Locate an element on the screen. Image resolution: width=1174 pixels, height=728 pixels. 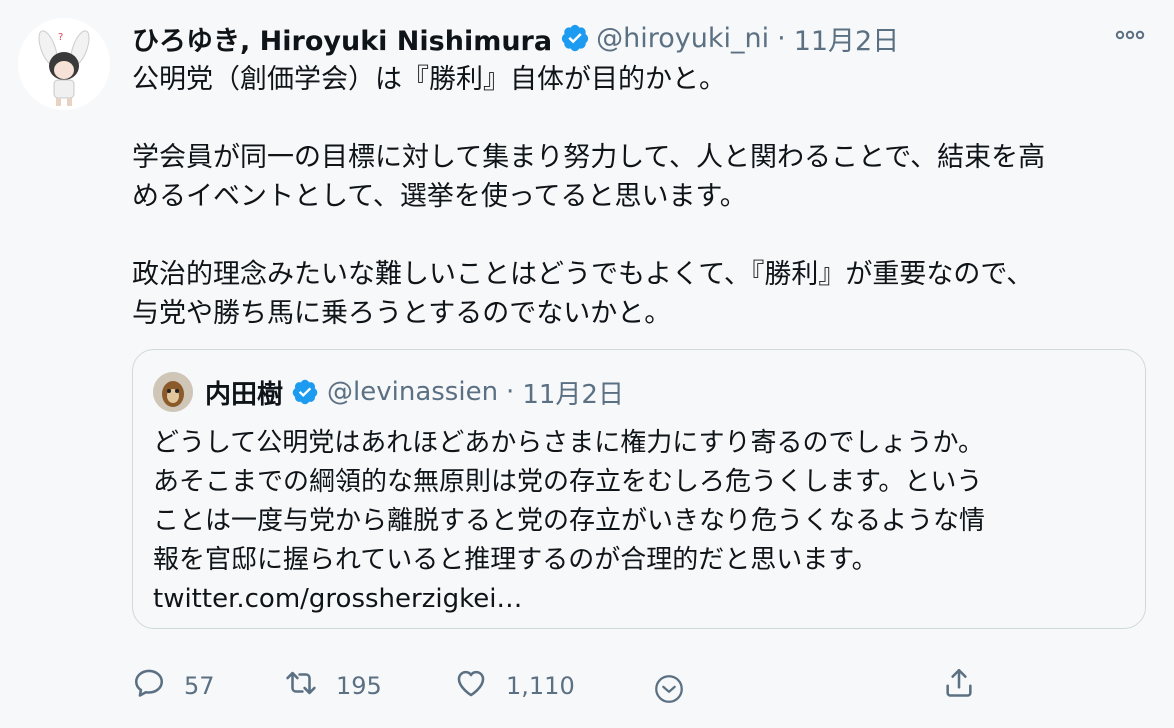
quoted-tweet-header: 内田樹 @levinassien · 11月2日 is located at coordinates (414, 392).